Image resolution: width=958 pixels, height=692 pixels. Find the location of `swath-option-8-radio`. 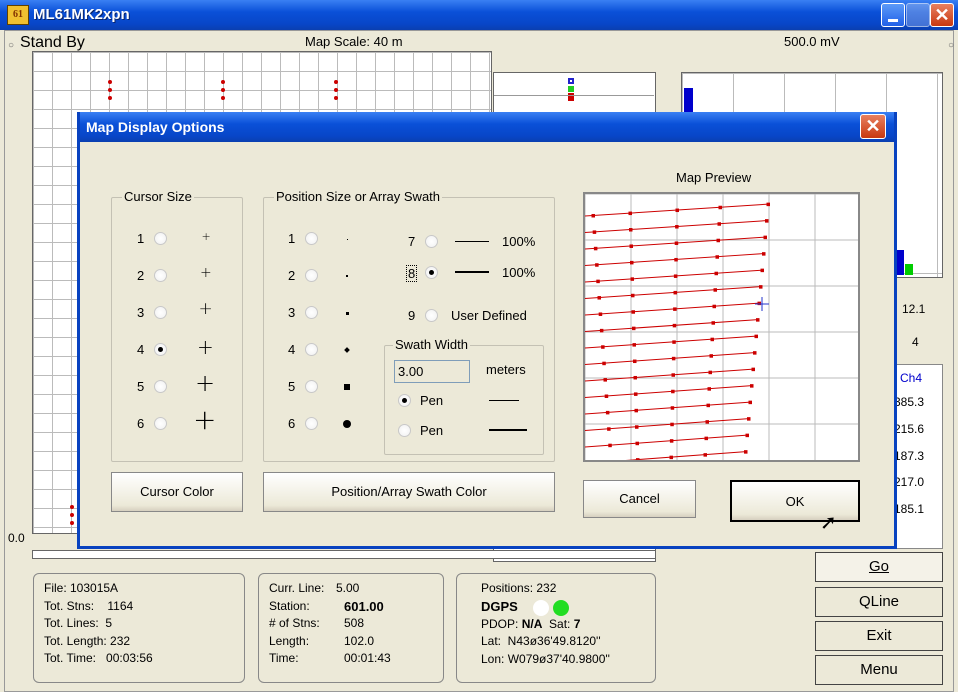

swath-option-8-radio is located at coordinates (431, 272).